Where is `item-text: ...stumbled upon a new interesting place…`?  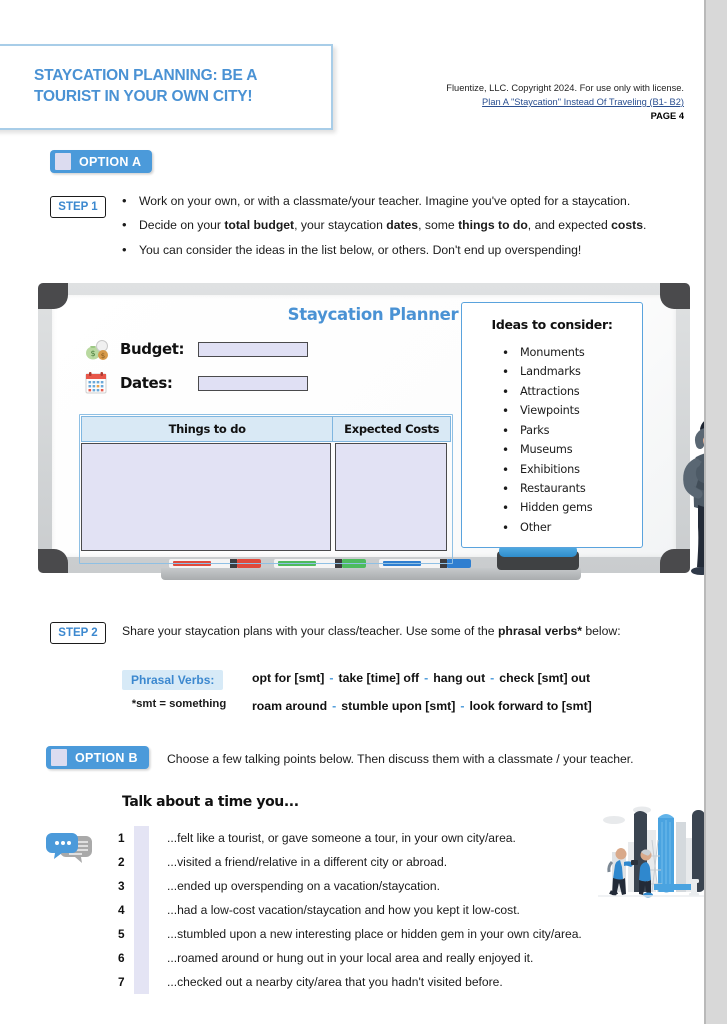 item-text: ...stumbled upon a new interesting place… is located at coordinates (374, 934).